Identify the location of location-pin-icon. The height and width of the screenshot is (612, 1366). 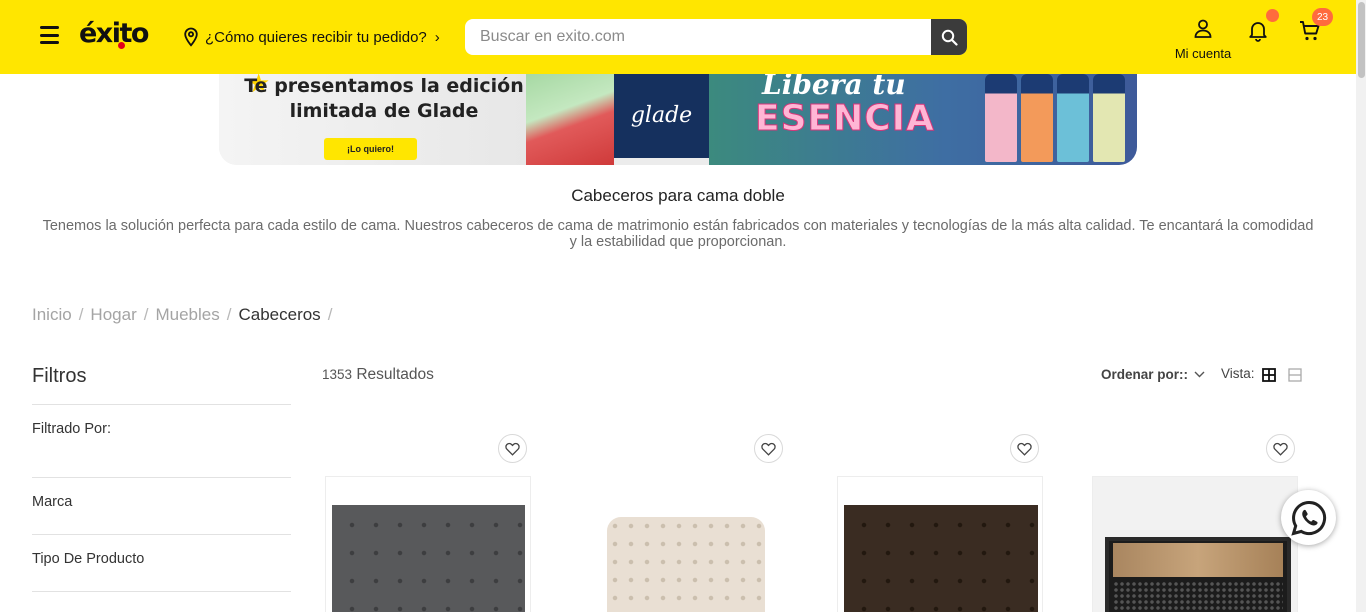
(191, 37).